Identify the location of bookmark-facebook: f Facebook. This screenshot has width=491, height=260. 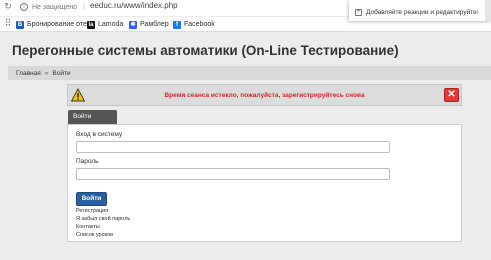
(194, 24).